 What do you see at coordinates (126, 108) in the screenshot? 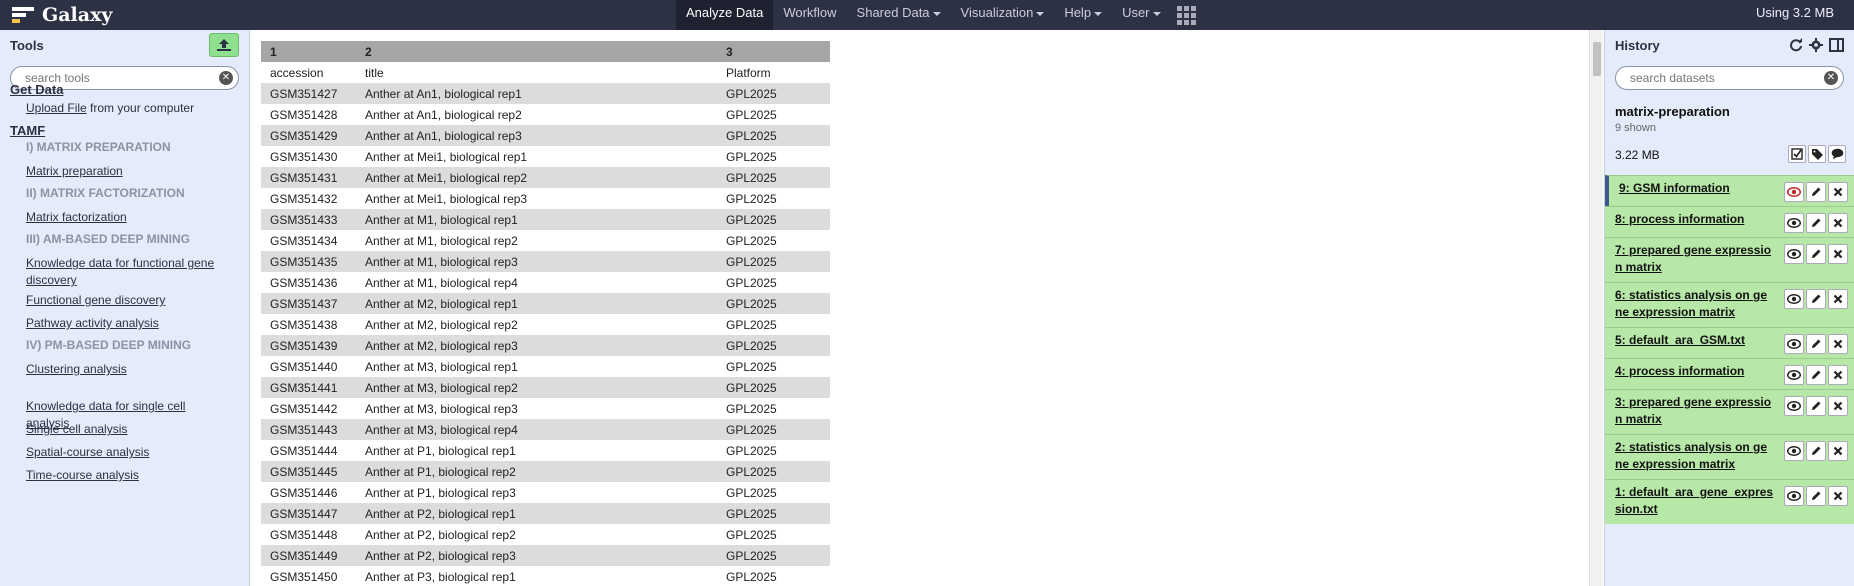
I see `upload-file-tool: Upload File from your computer` at bounding box center [126, 108].